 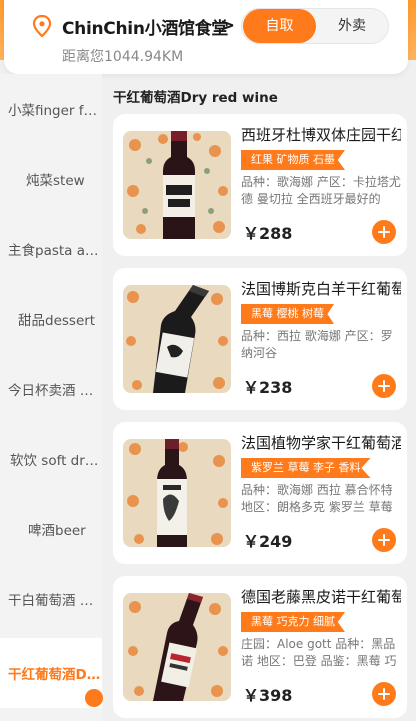 What do you see at coordinates (287, 314) in the screenshot?
I see `flavor-tag: 黑莓 樱桃 树莓` at bounding box center [287, 314].